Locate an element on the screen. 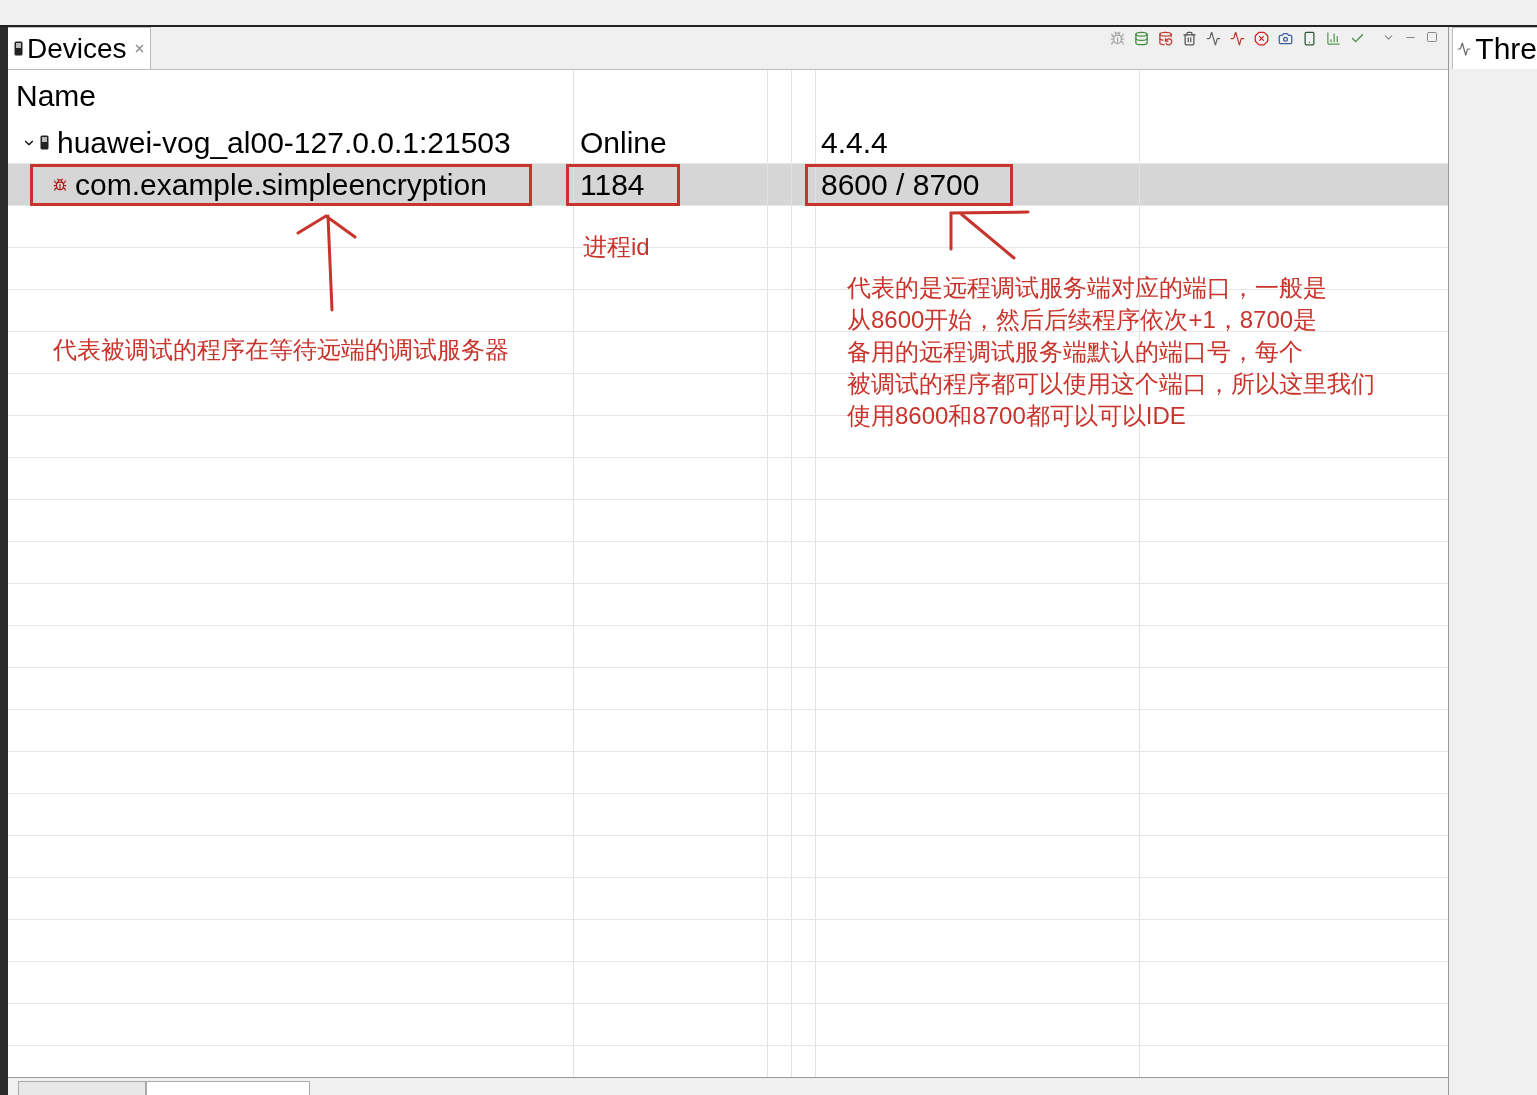  bars-icon is located at coordinates (1334, 38).